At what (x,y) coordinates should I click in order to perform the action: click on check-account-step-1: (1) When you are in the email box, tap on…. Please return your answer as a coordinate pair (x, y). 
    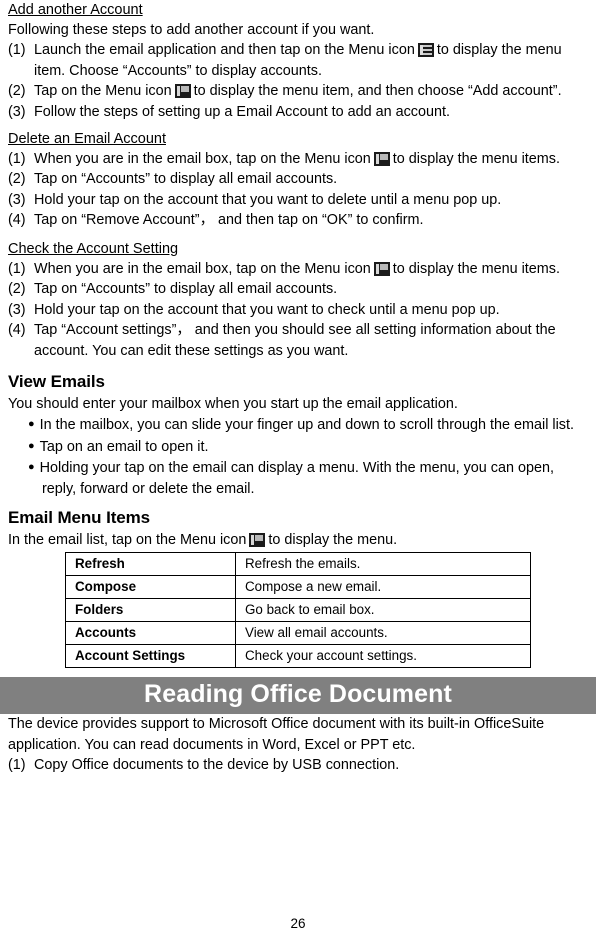
    Looking at the image, I should click on (298, 269).